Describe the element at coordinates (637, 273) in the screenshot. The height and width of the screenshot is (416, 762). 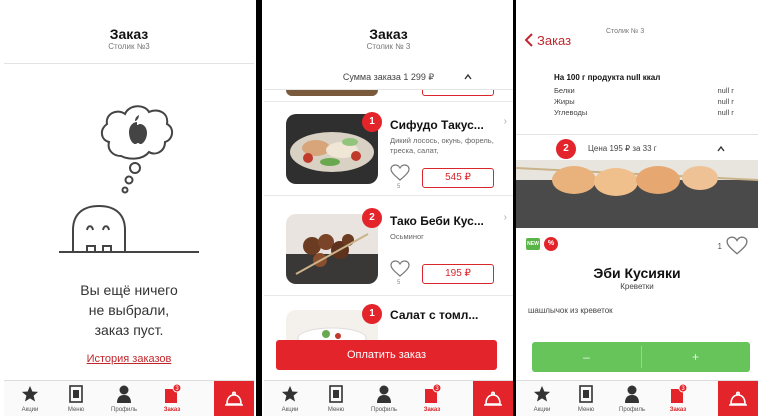
I see `dish-name: Эби Кусияки` at that location.